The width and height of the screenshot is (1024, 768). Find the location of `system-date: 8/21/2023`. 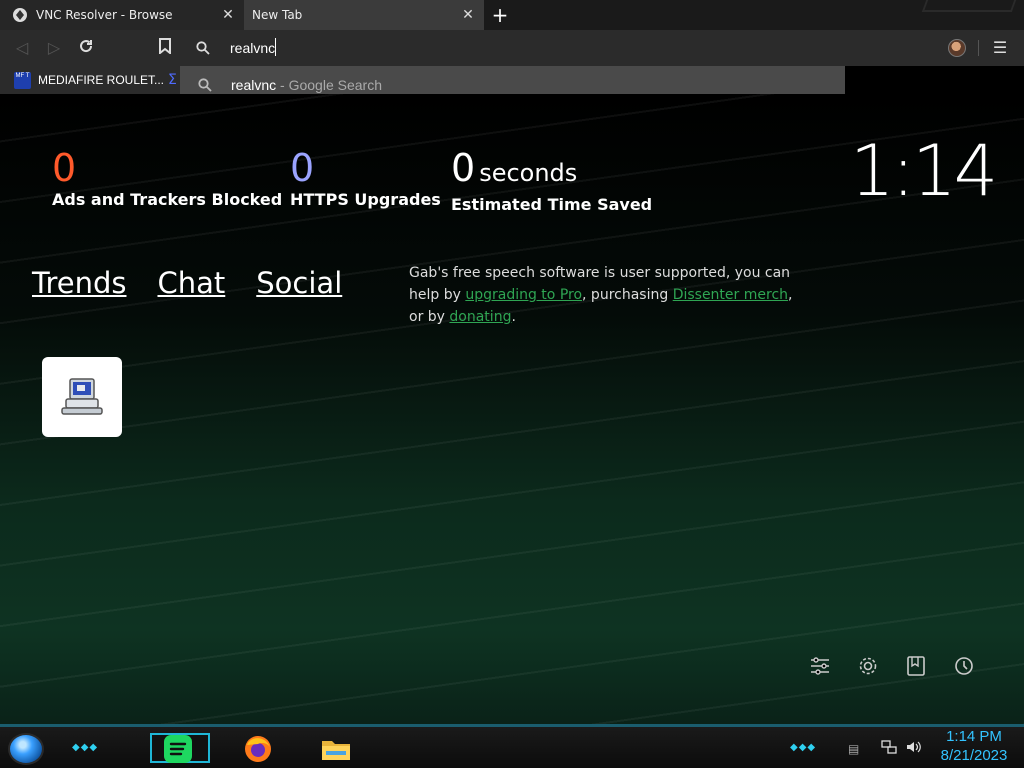

system-date: 8/21/2023 is located at coordinates (974, 755).